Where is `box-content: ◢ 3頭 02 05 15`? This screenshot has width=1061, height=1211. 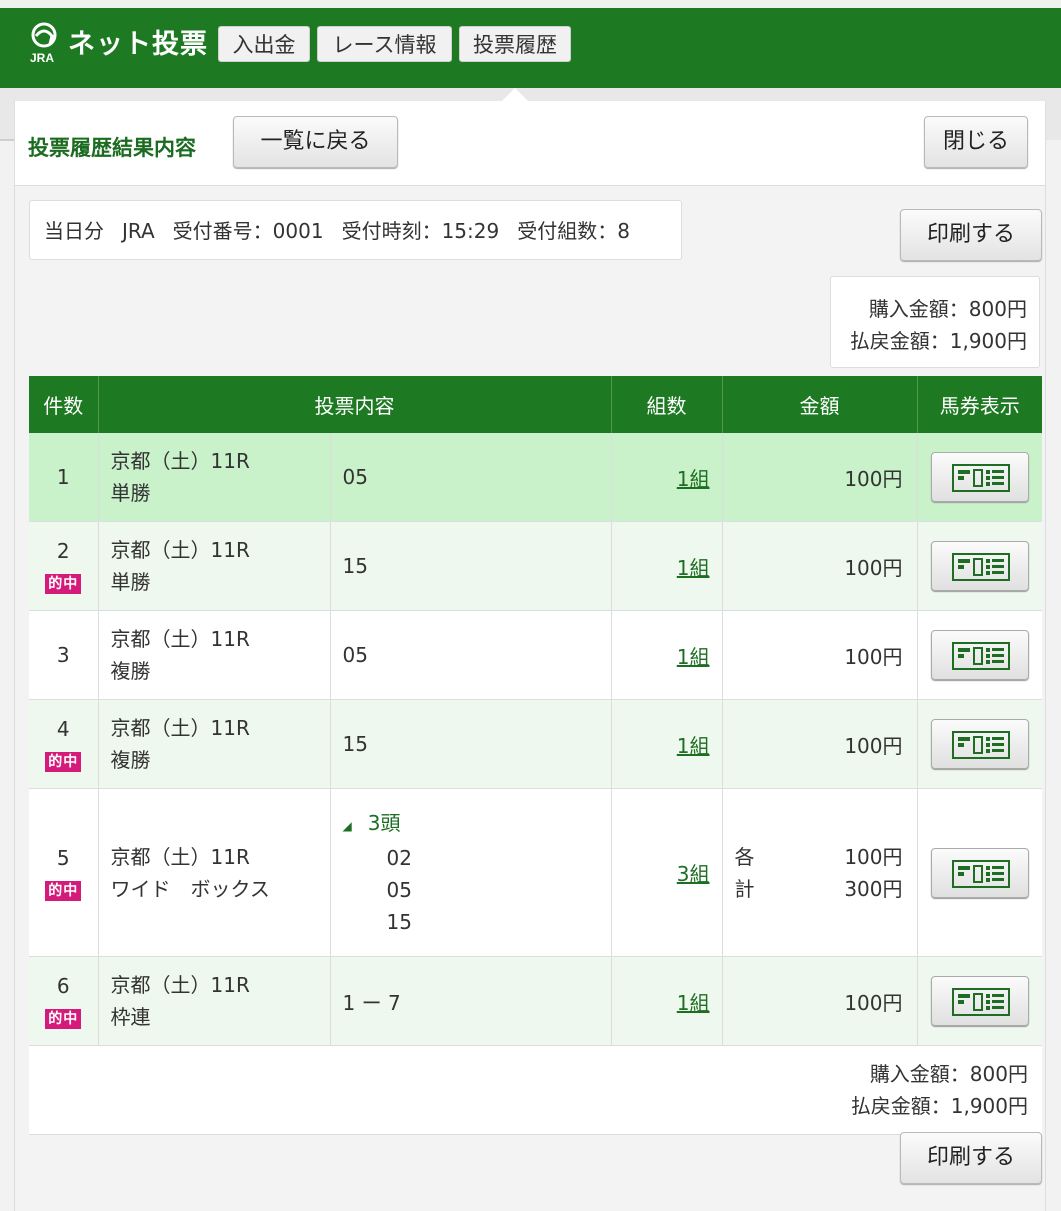
box-content: ◢ 3頭 02 05 15 is located at coordinates (476, 872).